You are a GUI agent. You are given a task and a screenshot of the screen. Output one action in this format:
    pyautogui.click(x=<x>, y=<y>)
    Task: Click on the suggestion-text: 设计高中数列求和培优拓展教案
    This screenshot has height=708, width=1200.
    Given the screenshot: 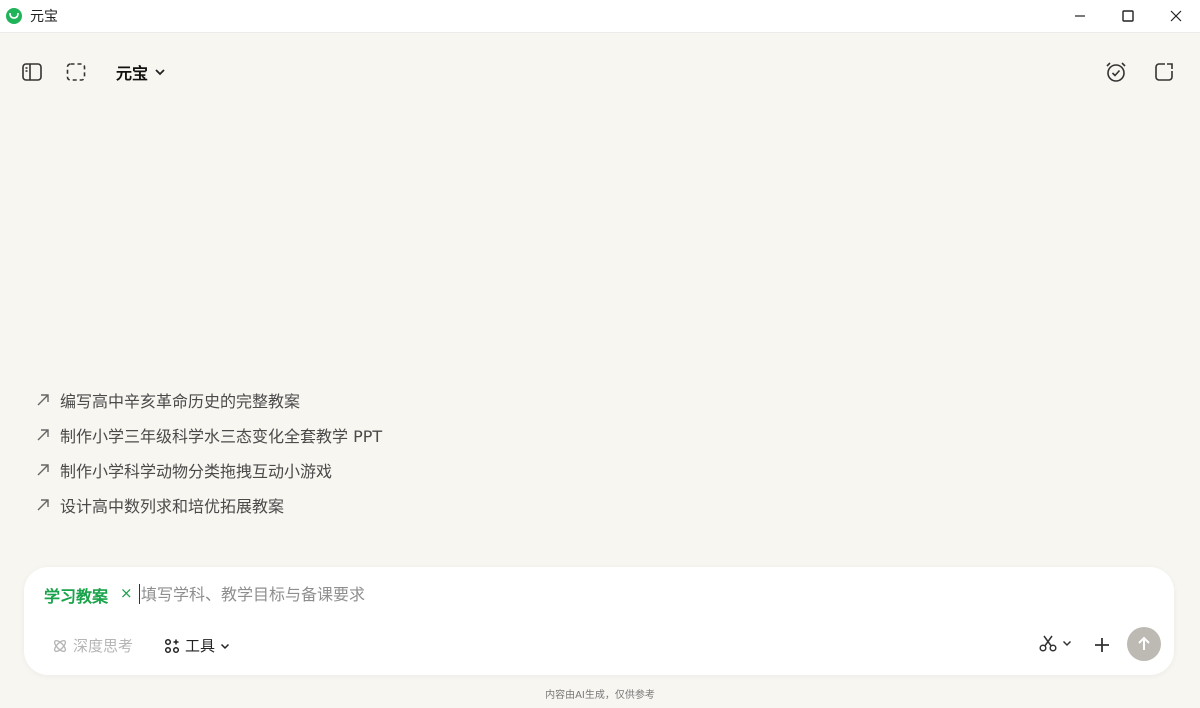 What is the action you would take?
    pyautogui.click(x=172, y=506)
    